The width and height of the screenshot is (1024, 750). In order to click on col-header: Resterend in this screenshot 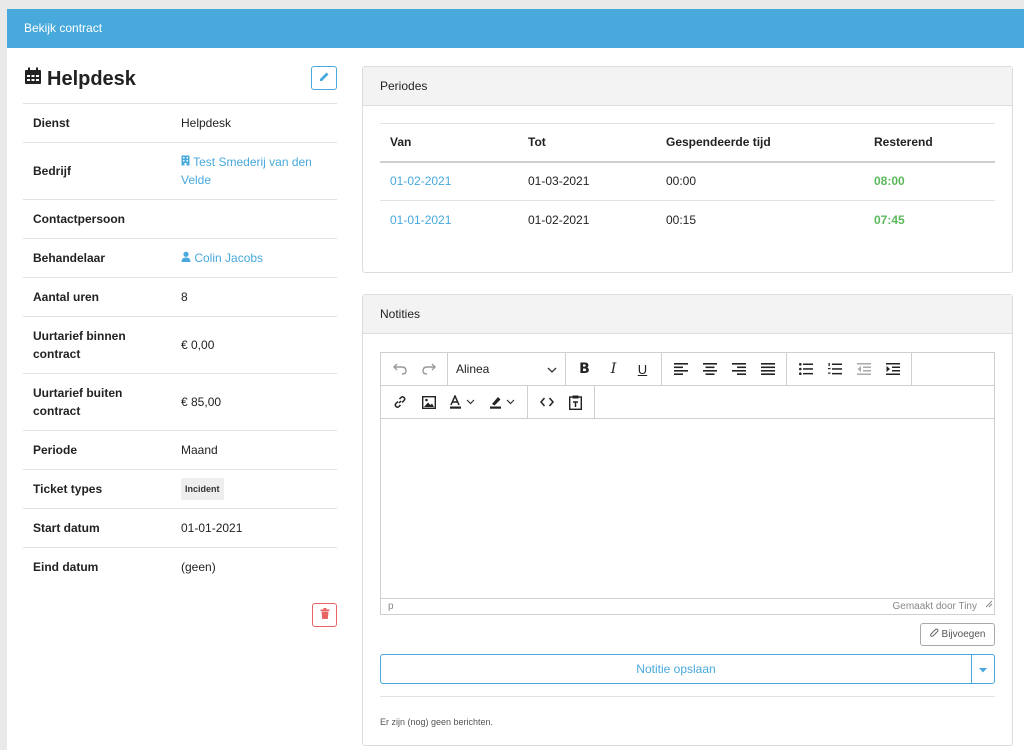, I will do `click(929, 143)`.